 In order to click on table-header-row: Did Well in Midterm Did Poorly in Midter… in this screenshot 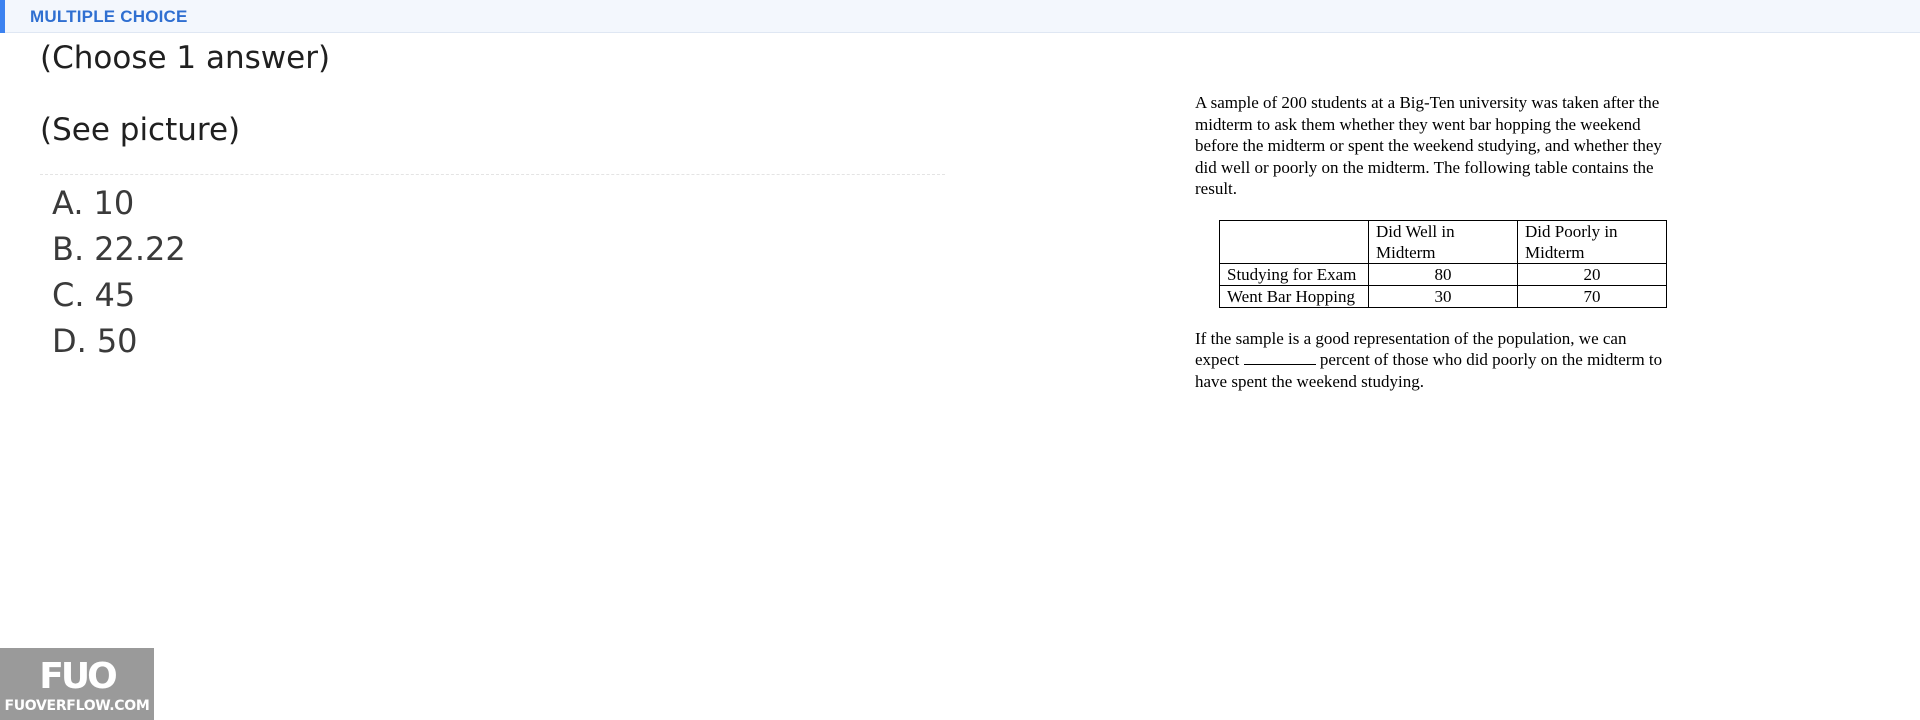, I will do `click(1442, 241)`.